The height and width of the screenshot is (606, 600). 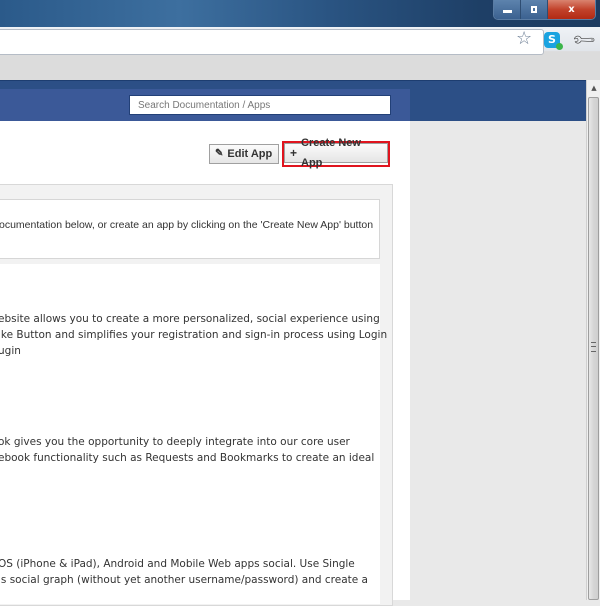 What do you see at coordinates (272, 42) in the screenshot?
I see `address-bar` at bounding box center [272, 42].